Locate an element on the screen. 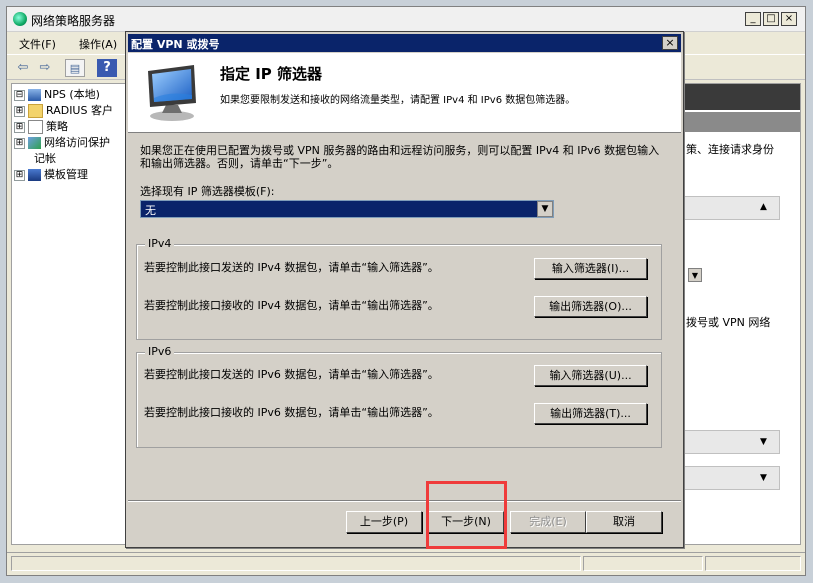 The image size is (813, 583). tree-item-policies: ⊞ 策略 is located at coordinates (41, 126).